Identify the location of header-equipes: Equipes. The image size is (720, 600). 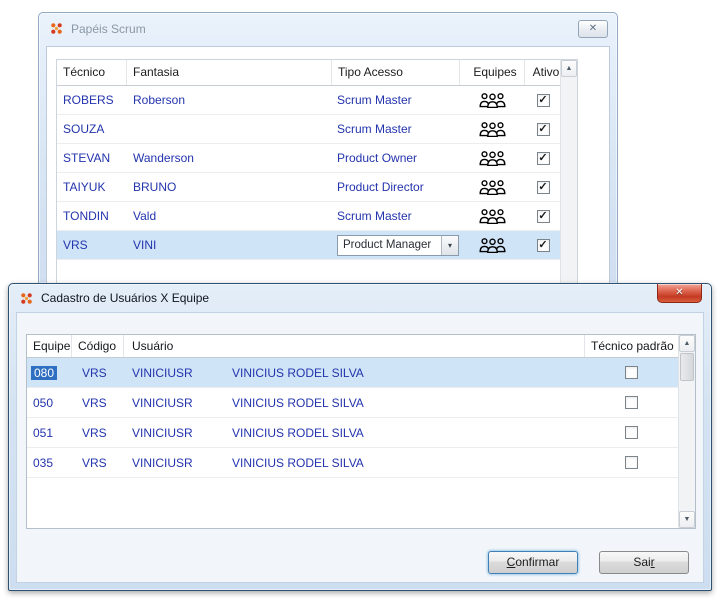
(492, 72).